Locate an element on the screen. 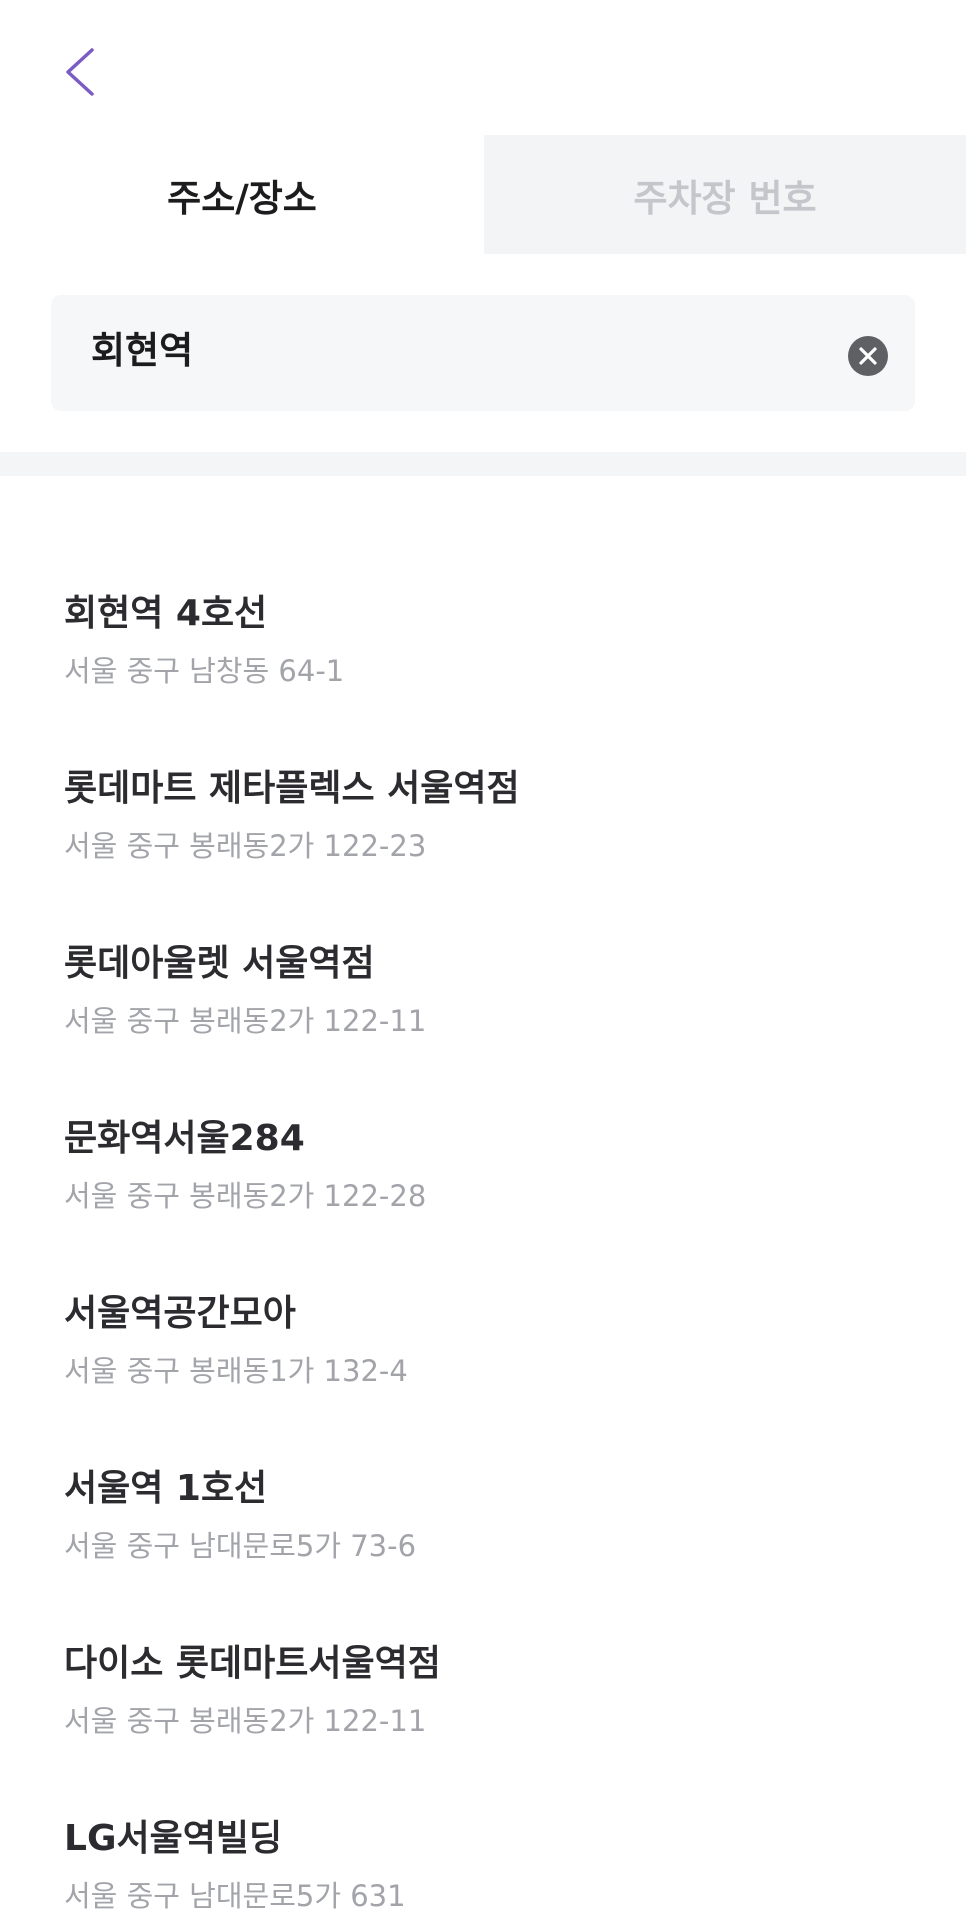 The width and height of the screenshot is (966, 1915). list-item: 다이소 롯데마트서울역점 서울 중구 봉래동2가 122-11 is located at coordinates (483, 1721).